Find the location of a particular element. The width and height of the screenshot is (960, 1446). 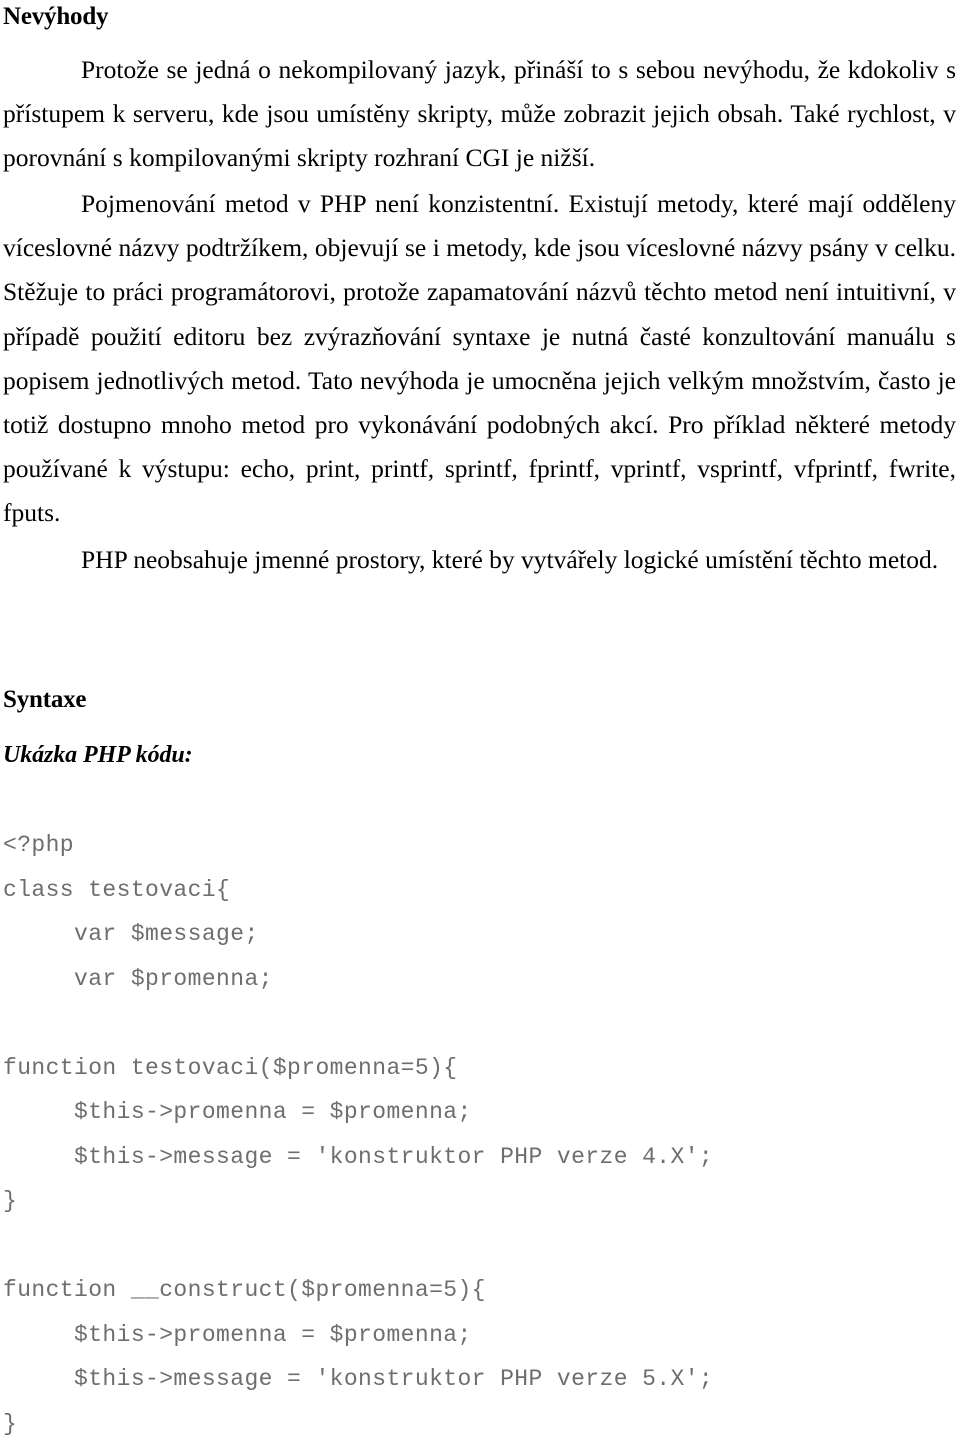

code-line: var $message; is located at coordinates (479, 934).